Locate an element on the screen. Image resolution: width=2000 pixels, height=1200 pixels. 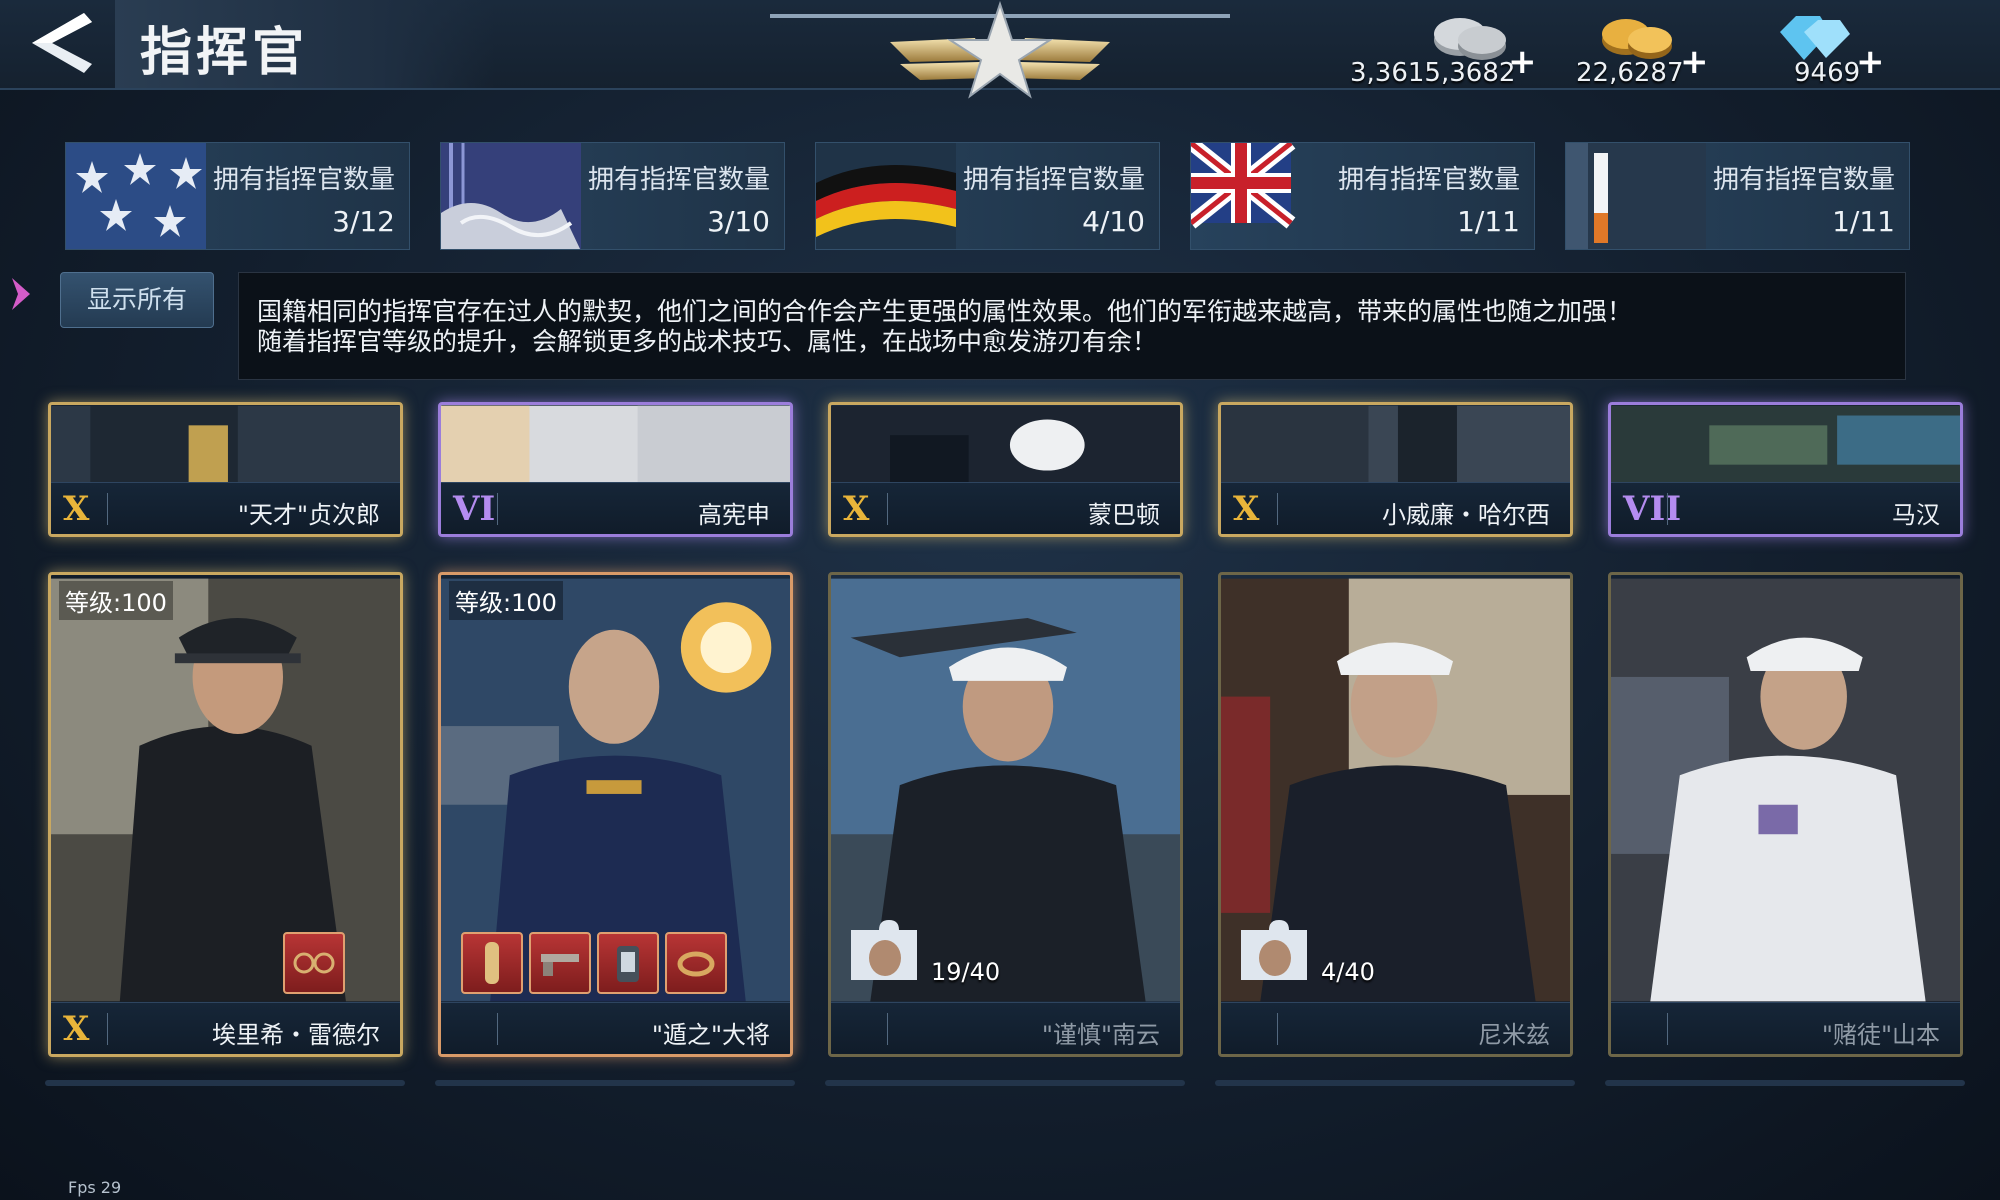
back-button is located at coordinates (59, 43).